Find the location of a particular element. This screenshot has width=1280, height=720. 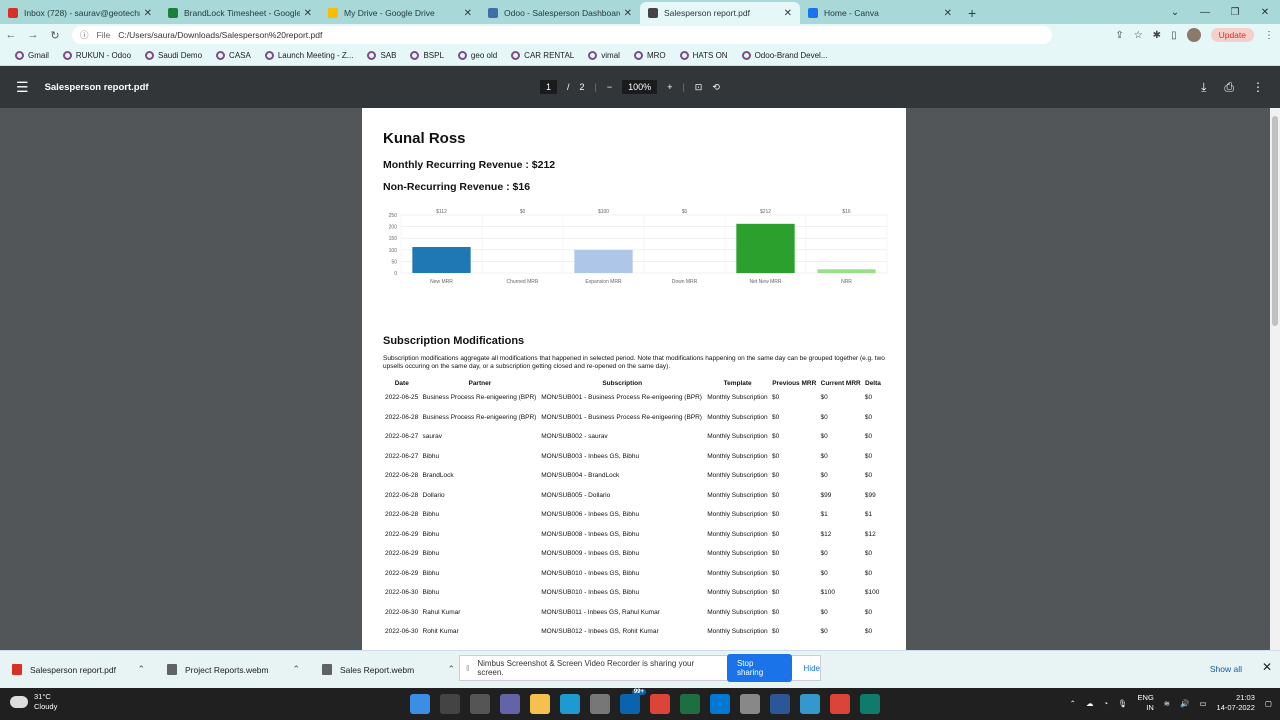

chrome-profile-icon is located at coordinates (840, 704).